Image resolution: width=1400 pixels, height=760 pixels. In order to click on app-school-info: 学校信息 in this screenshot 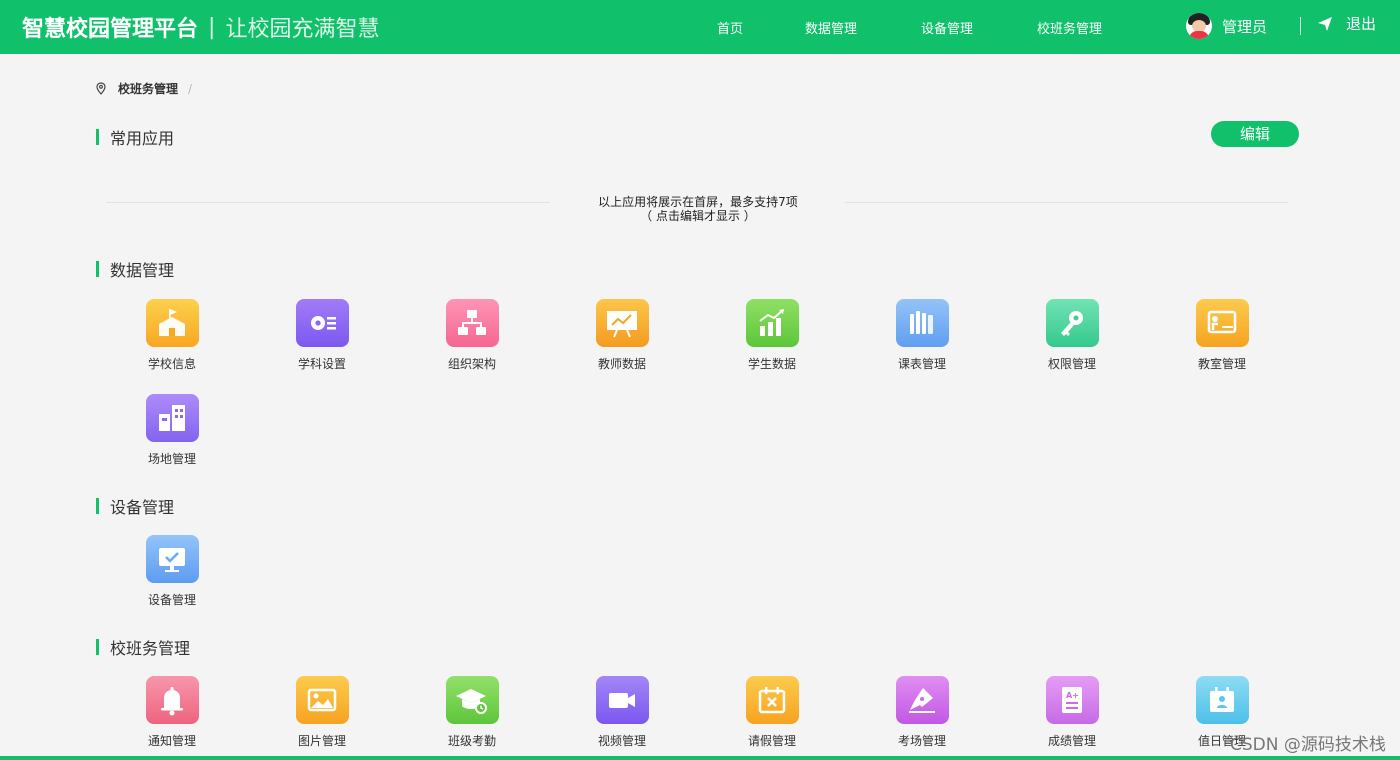, I will do `click(172, 335)`.